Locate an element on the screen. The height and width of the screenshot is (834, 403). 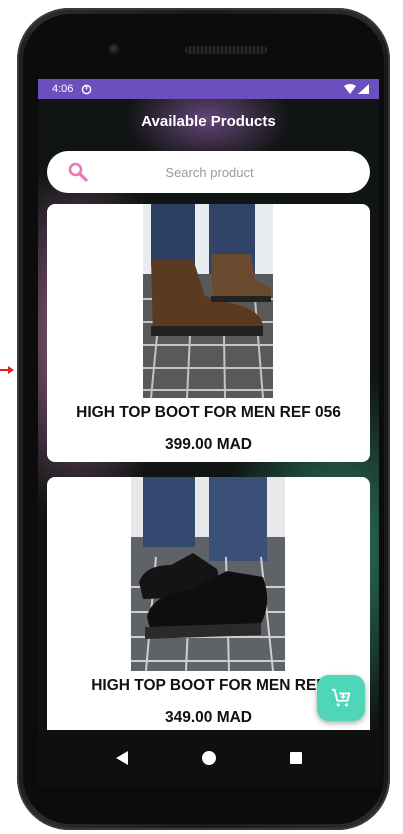
search-bar: Search product is located at coordinates (208, 172).